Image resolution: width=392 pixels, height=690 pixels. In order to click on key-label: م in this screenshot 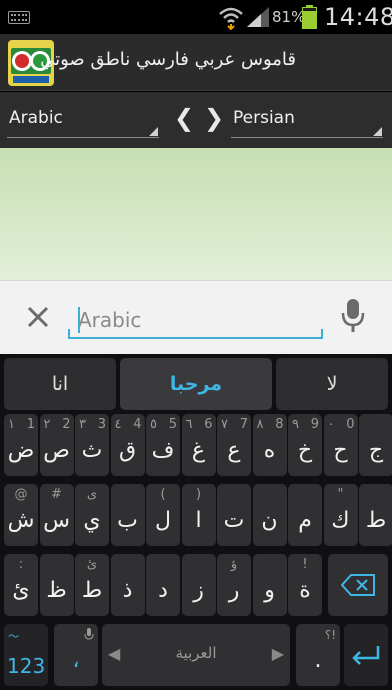, I will do `click(305, 520)`.